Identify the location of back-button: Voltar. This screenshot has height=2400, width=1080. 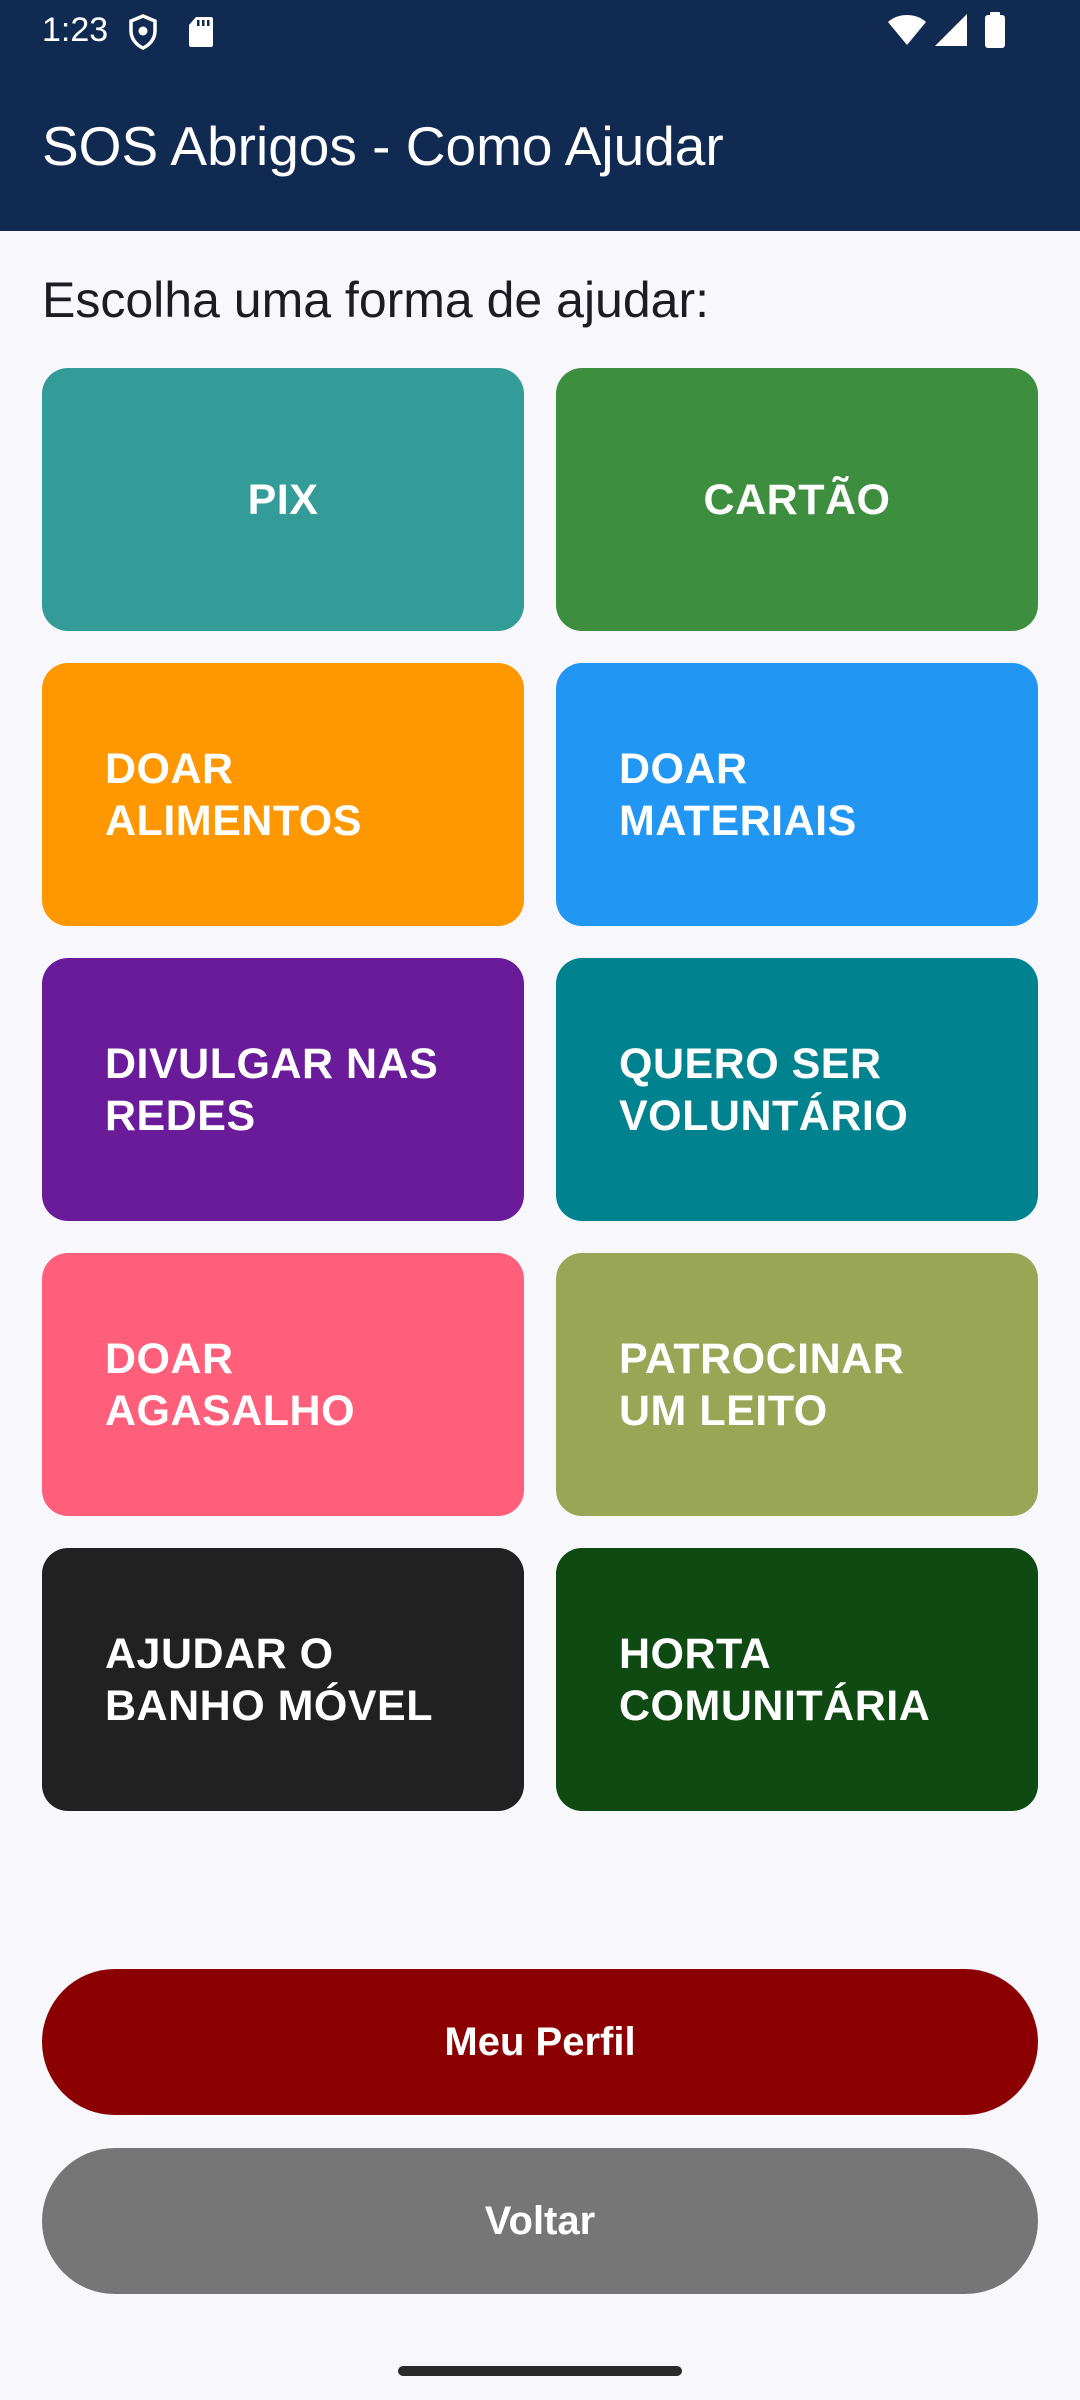
(540, 2221).